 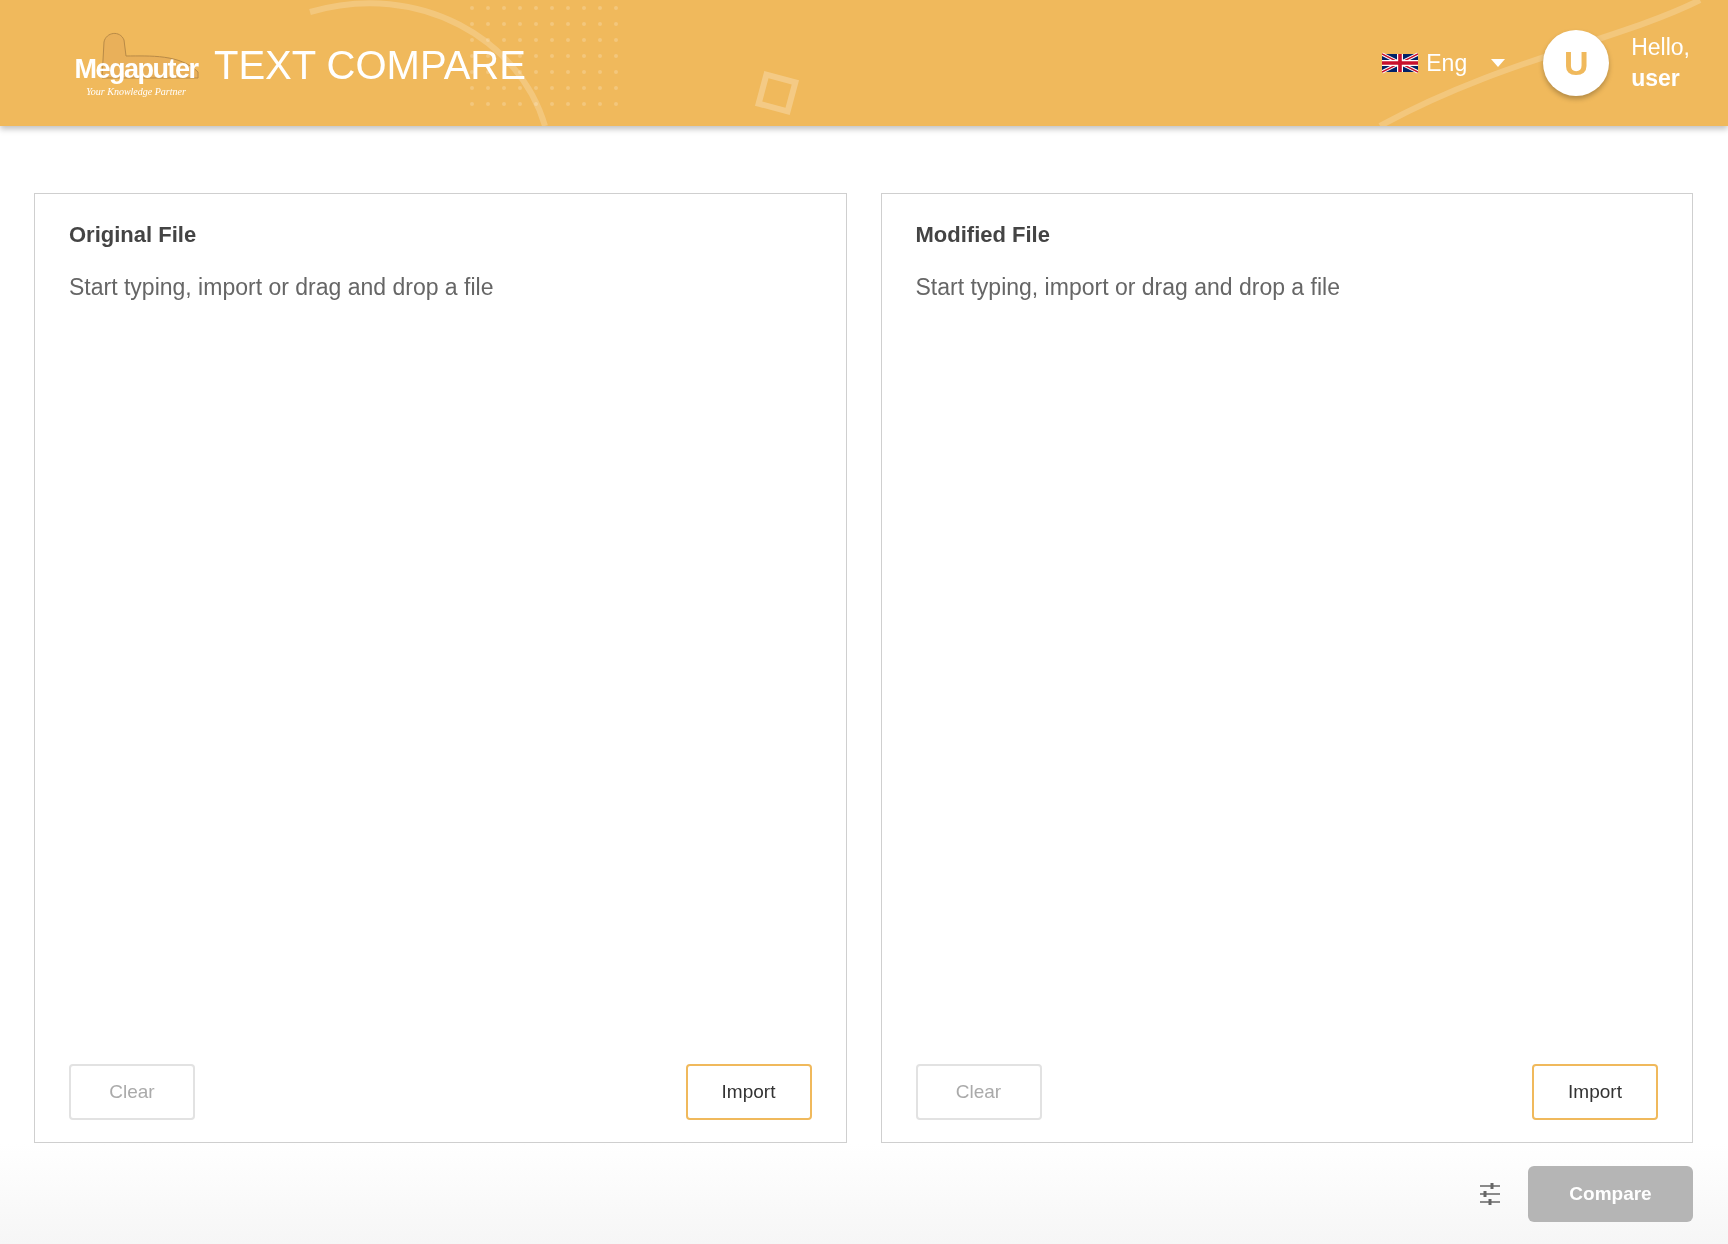 I want to click on language-selector: Eng, so click(x=1444, y=63).